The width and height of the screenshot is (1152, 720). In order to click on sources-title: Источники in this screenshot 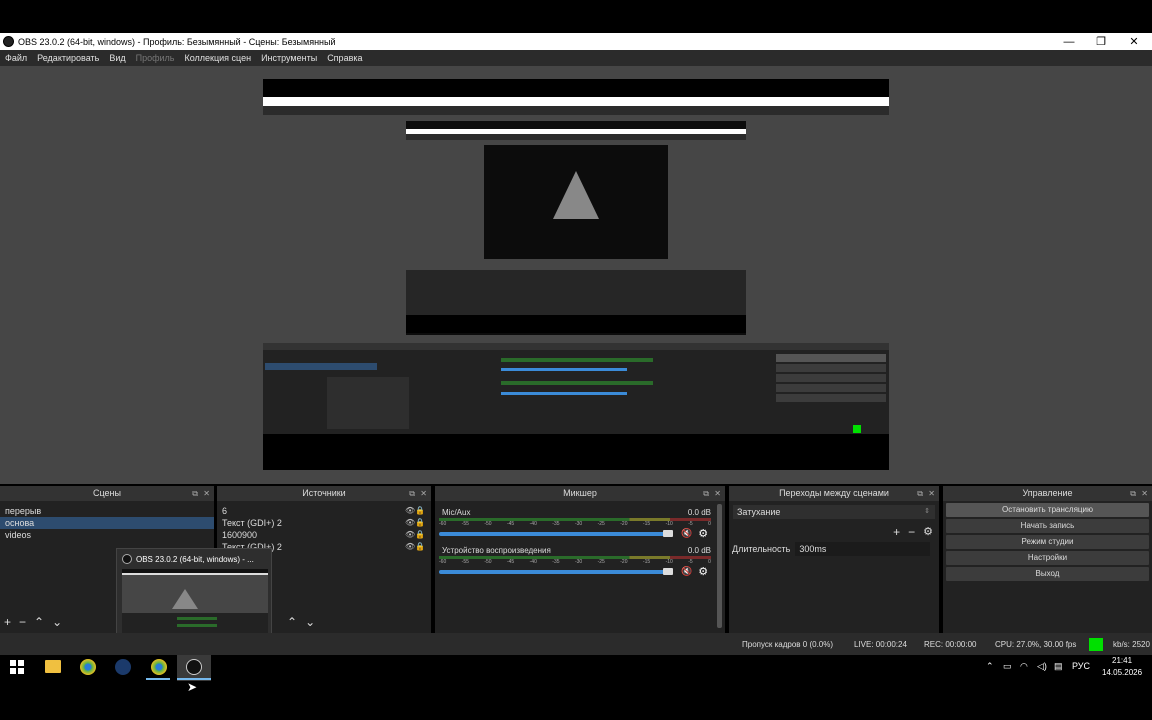, I will do `click(324, 493)`.